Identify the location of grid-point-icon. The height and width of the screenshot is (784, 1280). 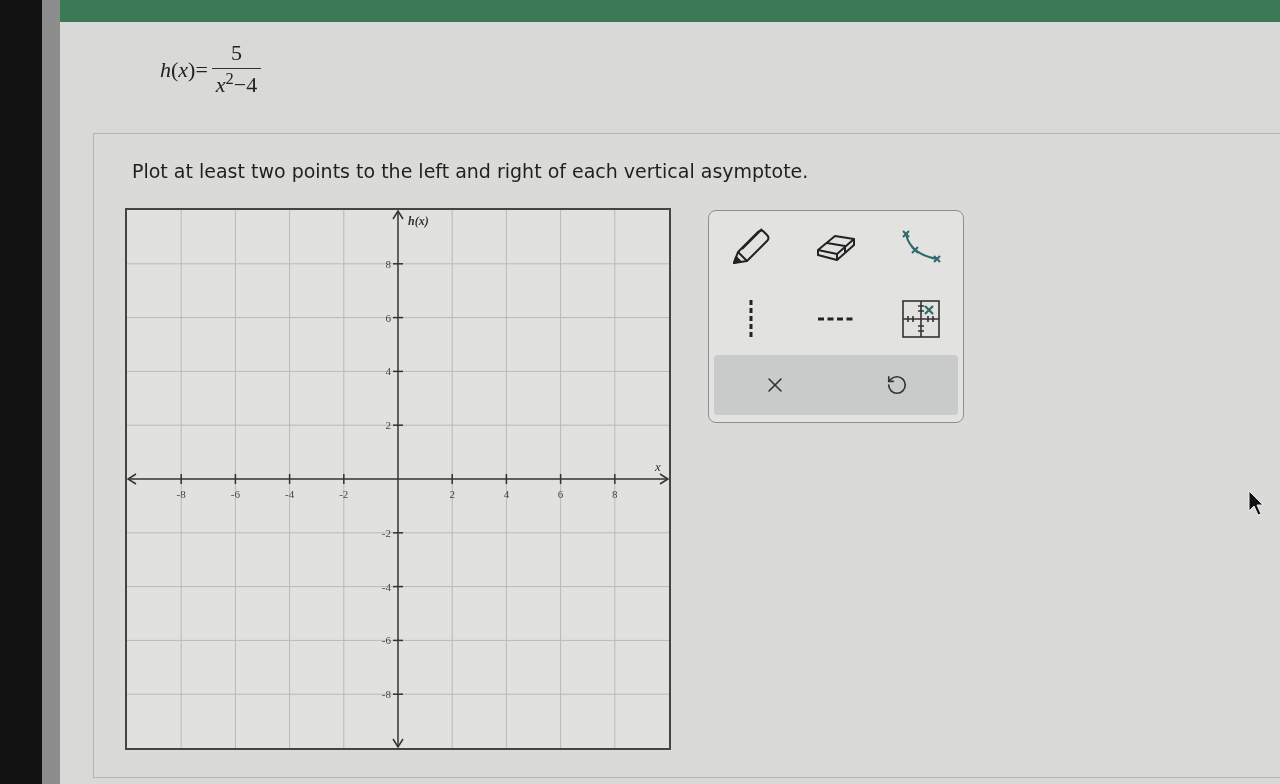
(920, 319).